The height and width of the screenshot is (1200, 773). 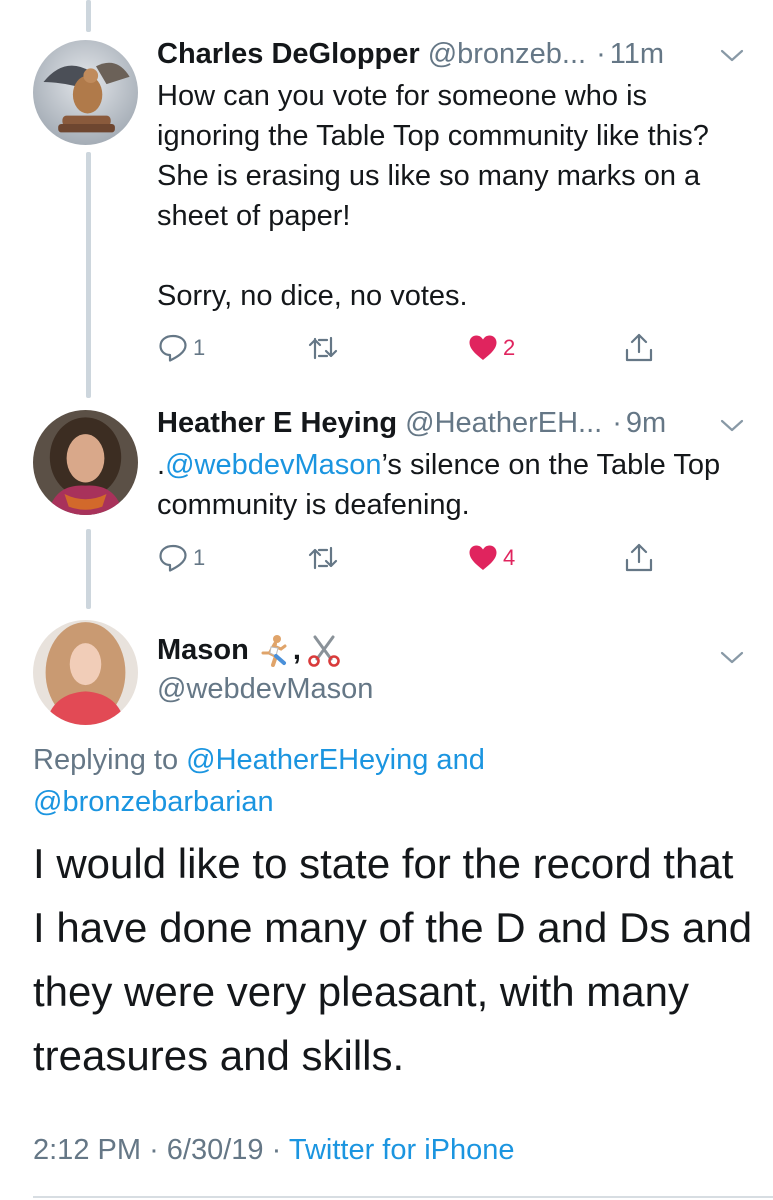 I want to click on tweet2-actions: 1 4, so click(x=412, y=558).